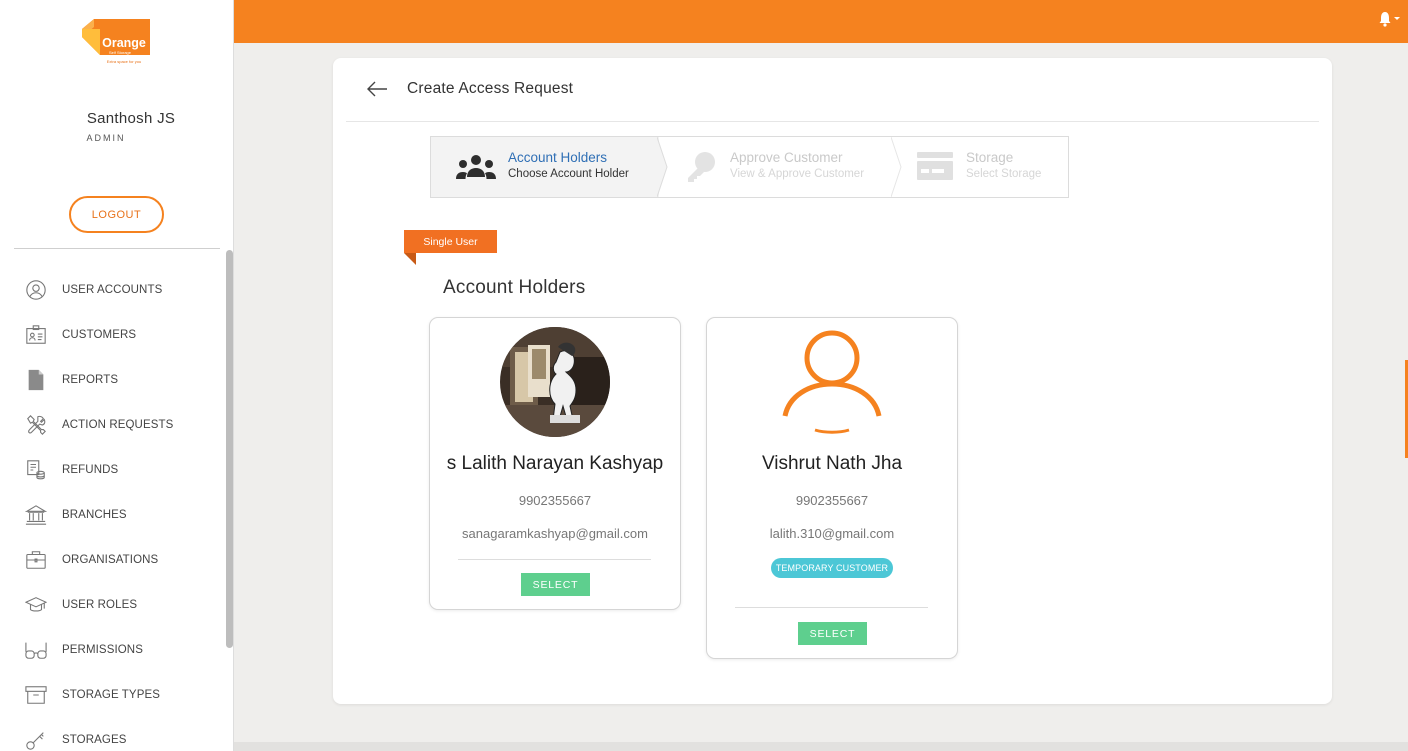  Describe the element at coordinates (36, 470) in the screenshot. I see `refund-icon` at that location.